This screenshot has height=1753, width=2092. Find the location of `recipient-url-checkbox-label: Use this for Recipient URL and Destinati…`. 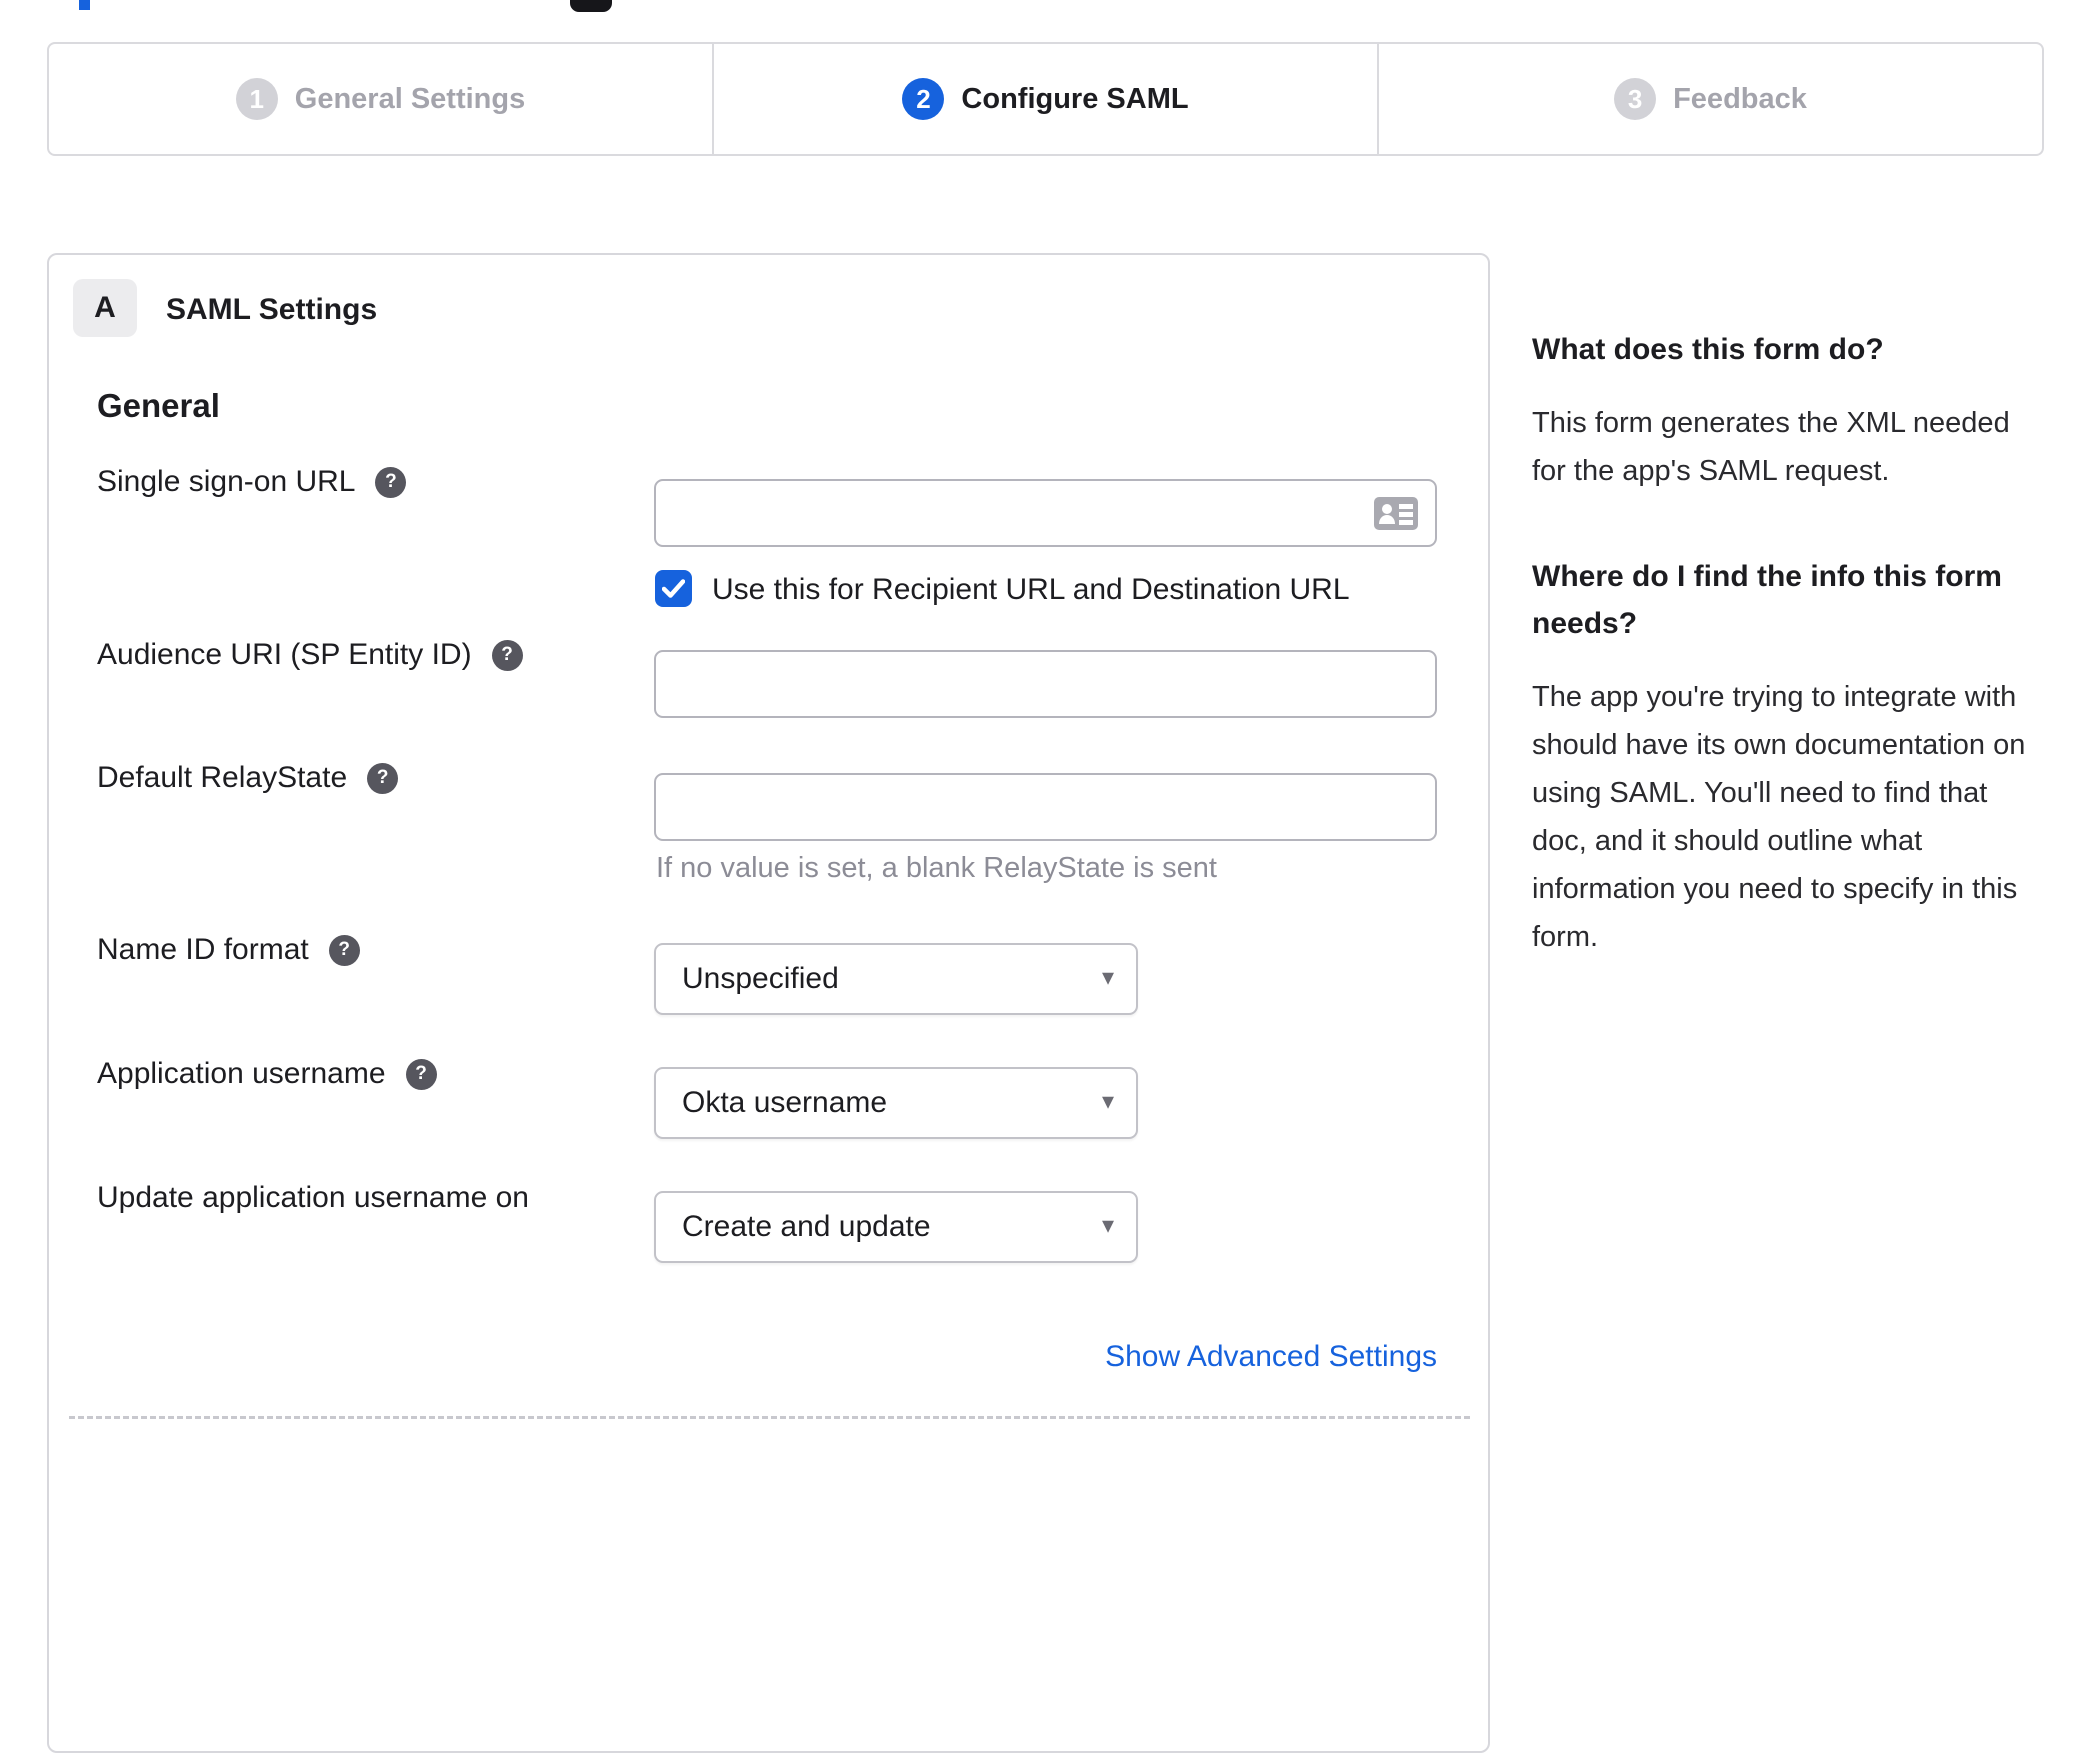

recipient-url-checkbox-label: Use this for Recipient URL and Destinati… is located at coordinates (1031, 590).